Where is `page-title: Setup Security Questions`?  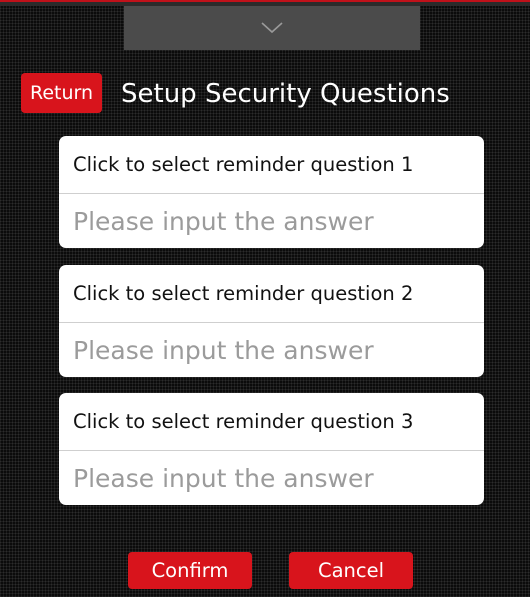
page-title: Setup Security Questions is located at coordinates (285, 94).